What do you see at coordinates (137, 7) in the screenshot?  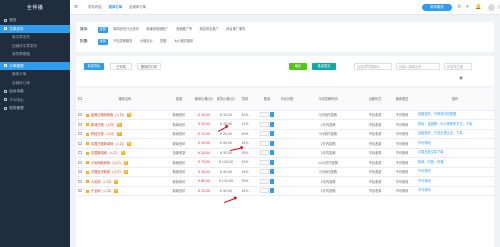 I see `top-tab: 自媒体订单` at bounding box center [137, 7].